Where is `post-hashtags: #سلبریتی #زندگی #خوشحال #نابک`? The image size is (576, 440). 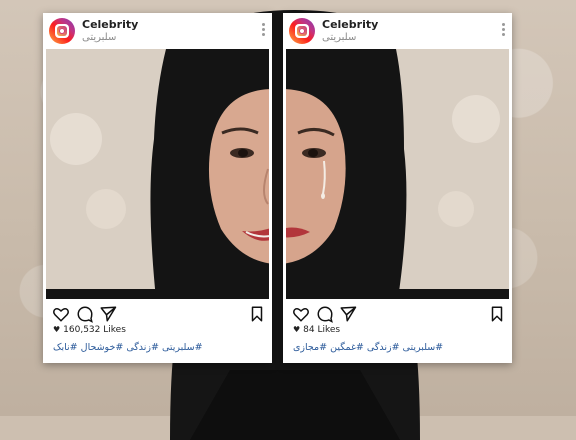 post-hashtags: #سلبریتی #زندگی #خوشحال #نابک is located at coordinates (158, 347).